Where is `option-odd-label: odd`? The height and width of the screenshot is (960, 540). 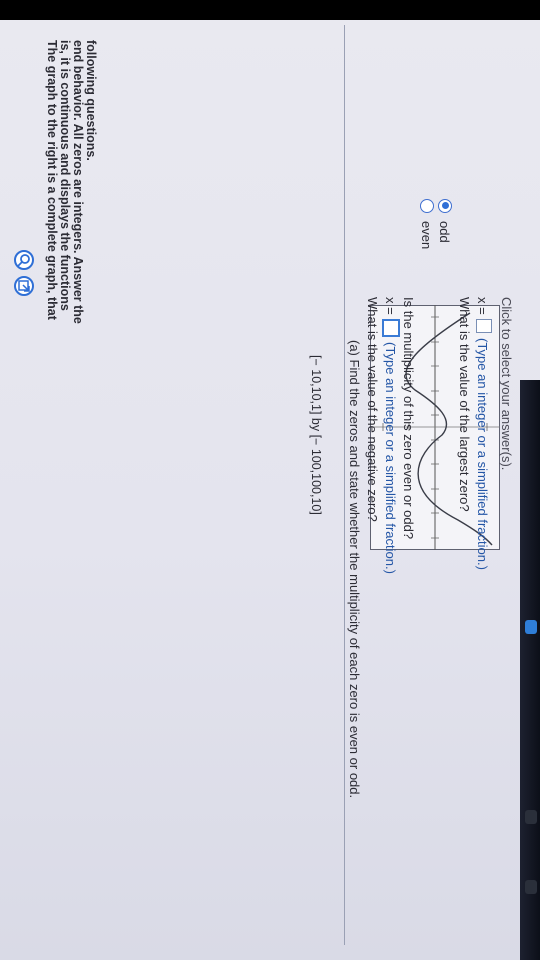
option-odd-label: odd is located at coordinates (444, 232).